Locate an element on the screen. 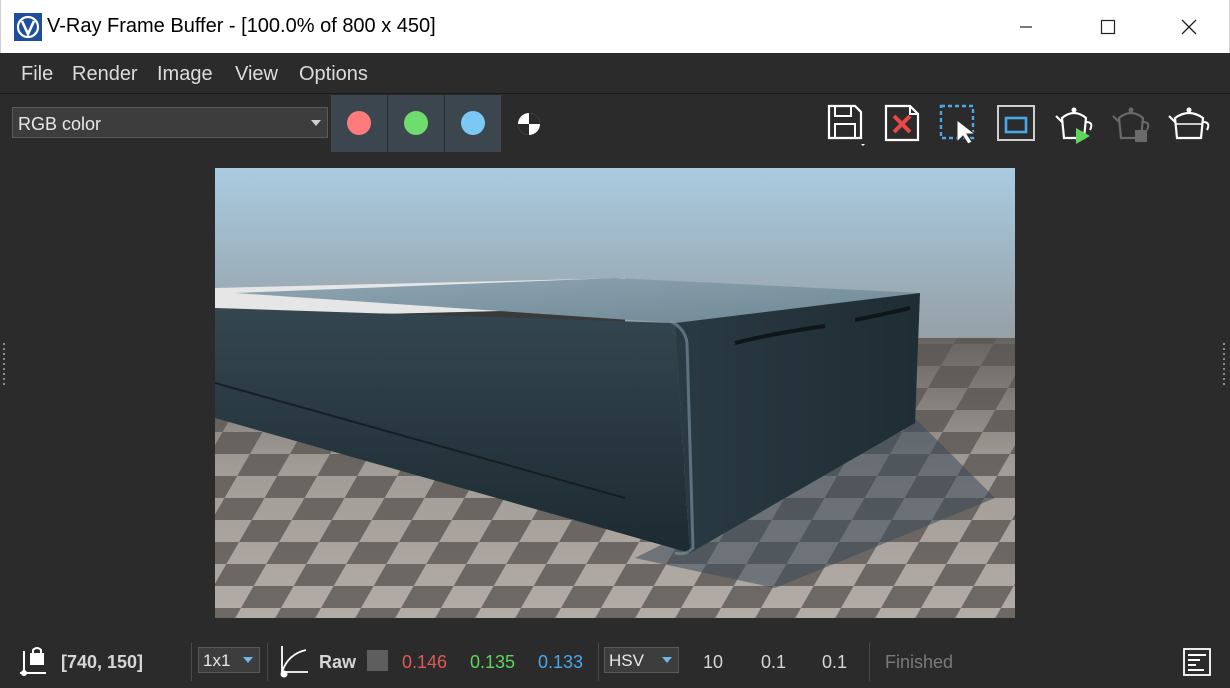  red-dot-icon is located at coordinates (359, 123).